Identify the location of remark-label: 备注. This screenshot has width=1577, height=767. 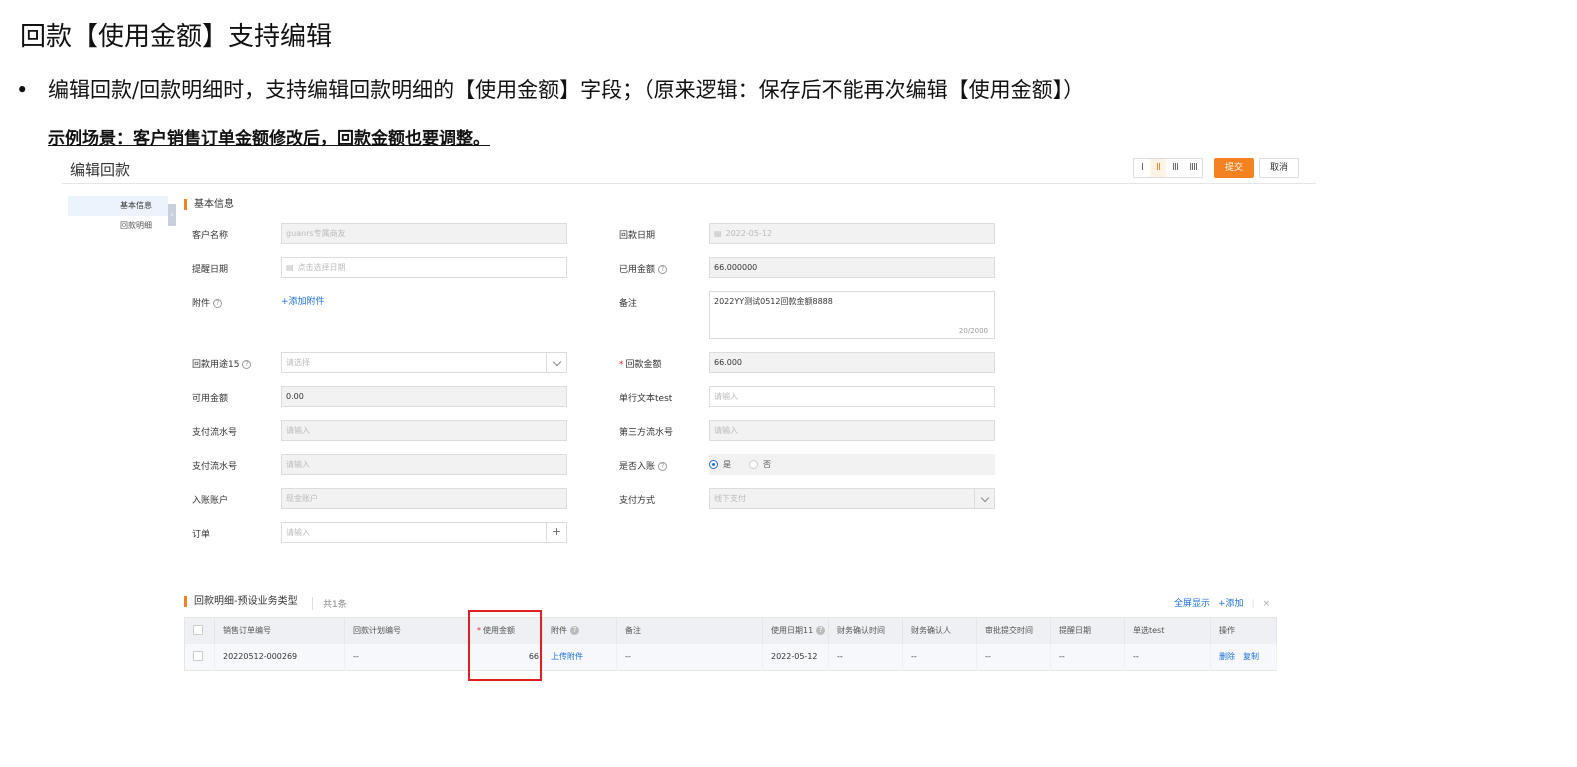
(628, 304).